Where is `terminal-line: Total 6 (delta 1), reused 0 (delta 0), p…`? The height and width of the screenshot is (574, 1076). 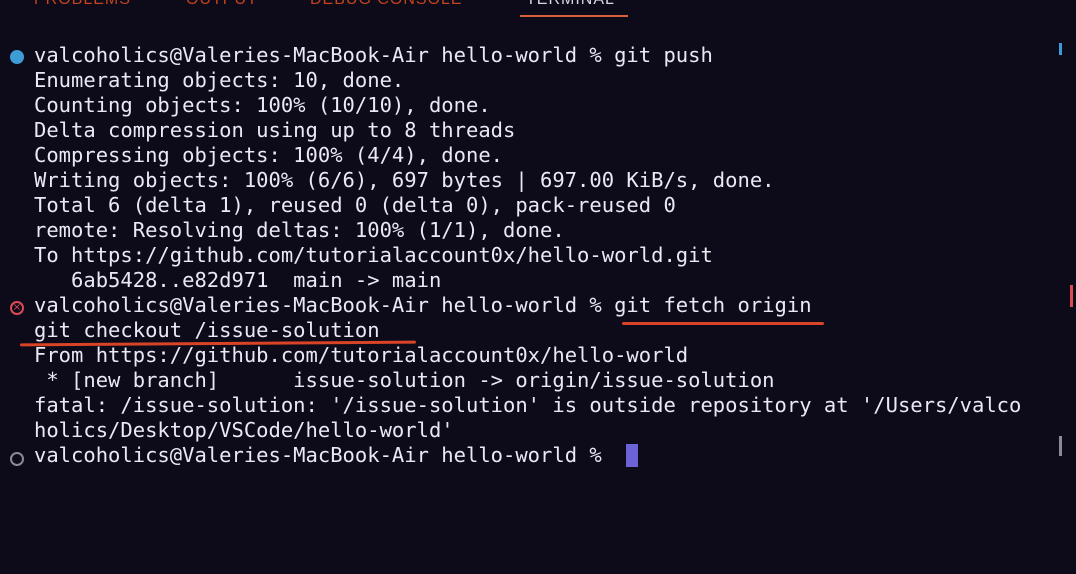 terminal-line: Total 6 (delta 1), reused 0 (delta 0), p… is located at coordinates (355, 205).